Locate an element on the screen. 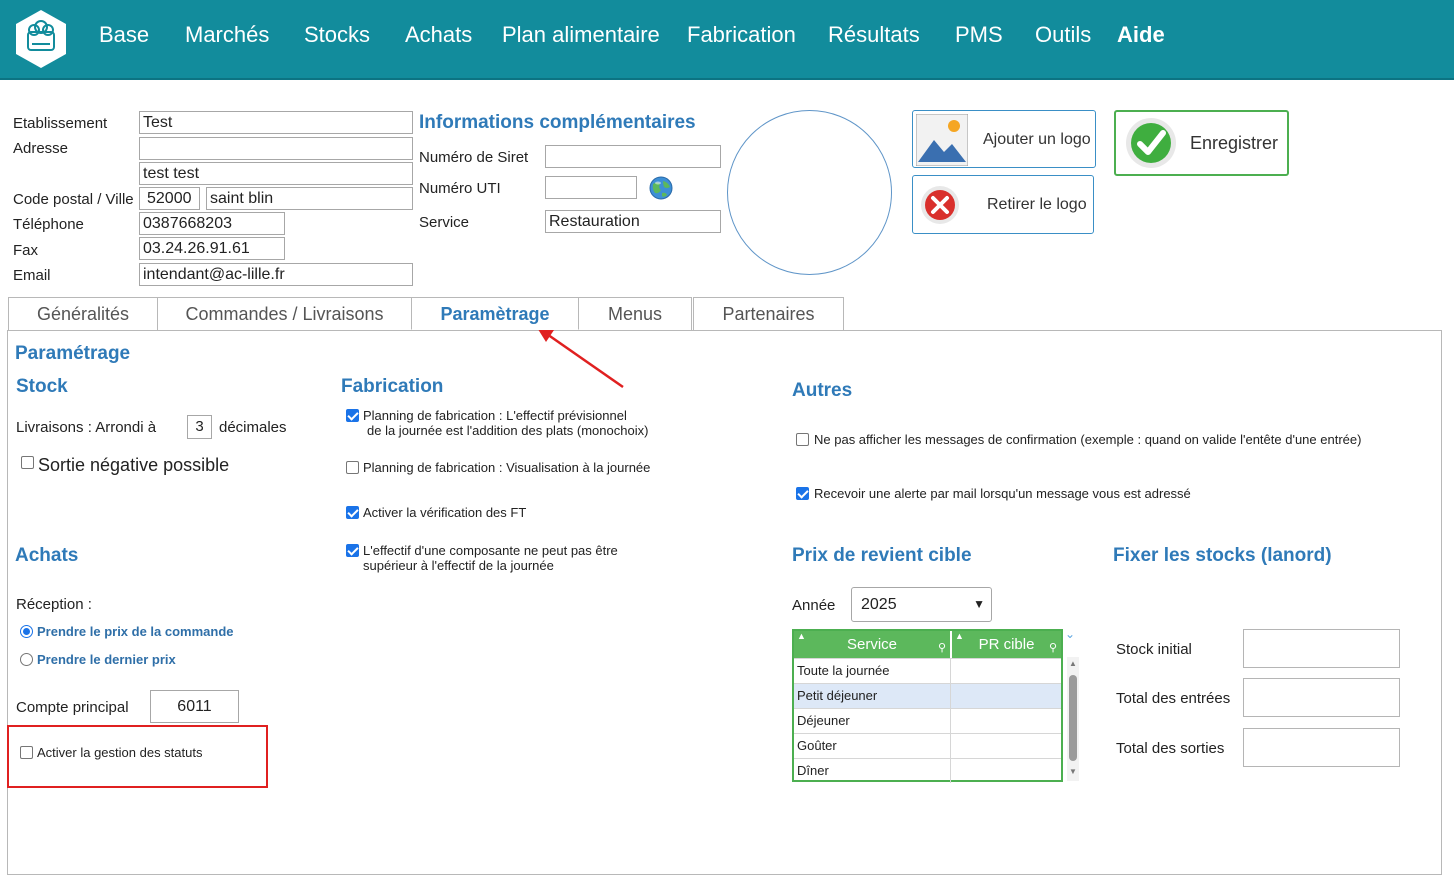  nav-plan-alimentaire: Plan alimentaire is located at coordinates (581, 35).